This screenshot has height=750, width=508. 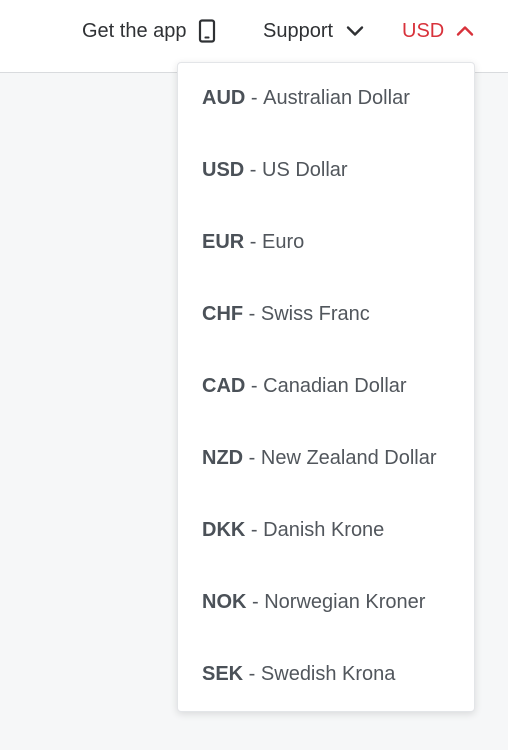 What do you see at coordinates (223, 169) in the screenshot?
I see `currency-code: USD` at bounding box center [223, 169].